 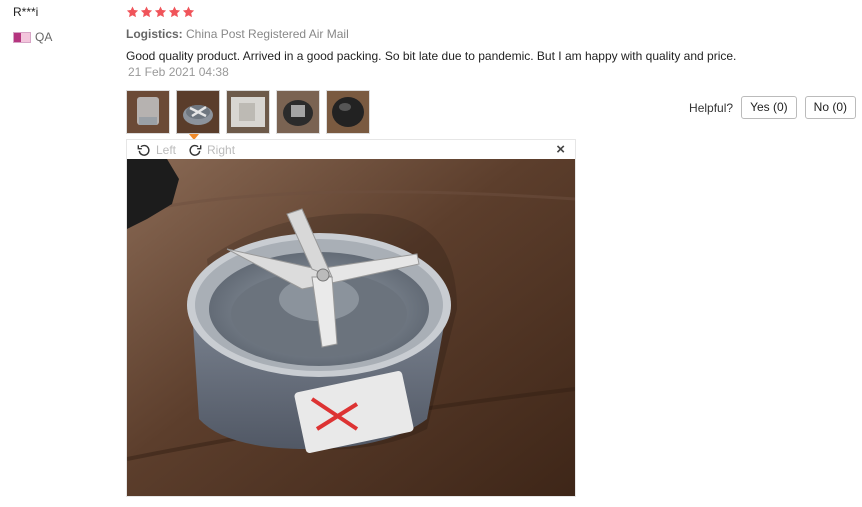 I want to click on reviewer-country: QA, so click(x=32, y=37).